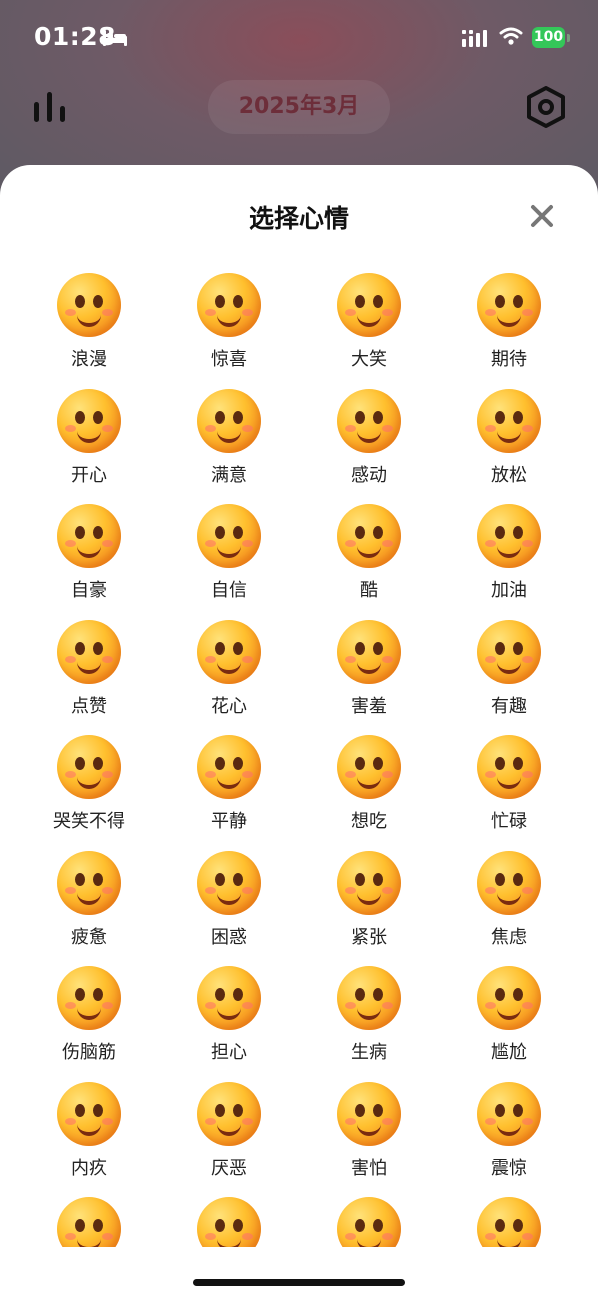  Describe the element at coordinates (369, 561) in the screenshot. I see `mood-item: 酷` at that location.